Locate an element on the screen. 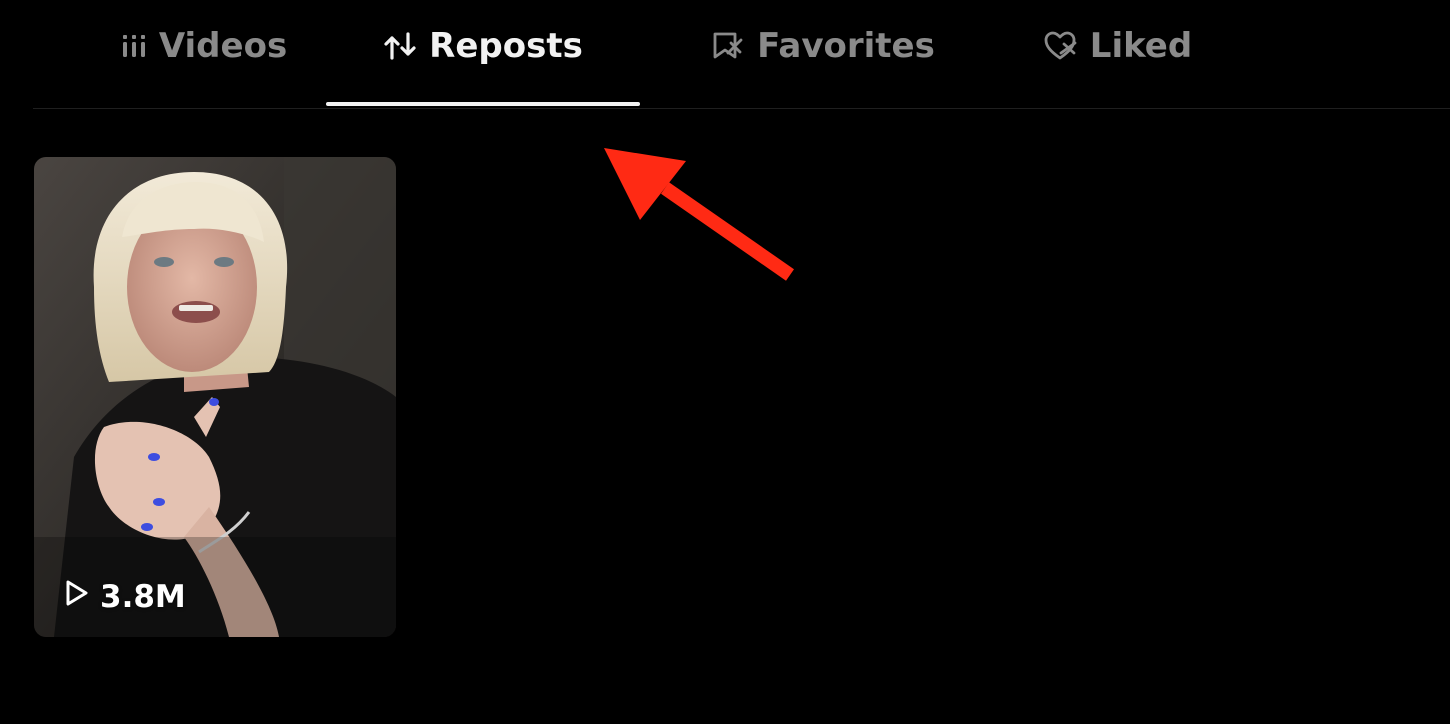  view-count: 3.8M is located at coordinates (125, 597).